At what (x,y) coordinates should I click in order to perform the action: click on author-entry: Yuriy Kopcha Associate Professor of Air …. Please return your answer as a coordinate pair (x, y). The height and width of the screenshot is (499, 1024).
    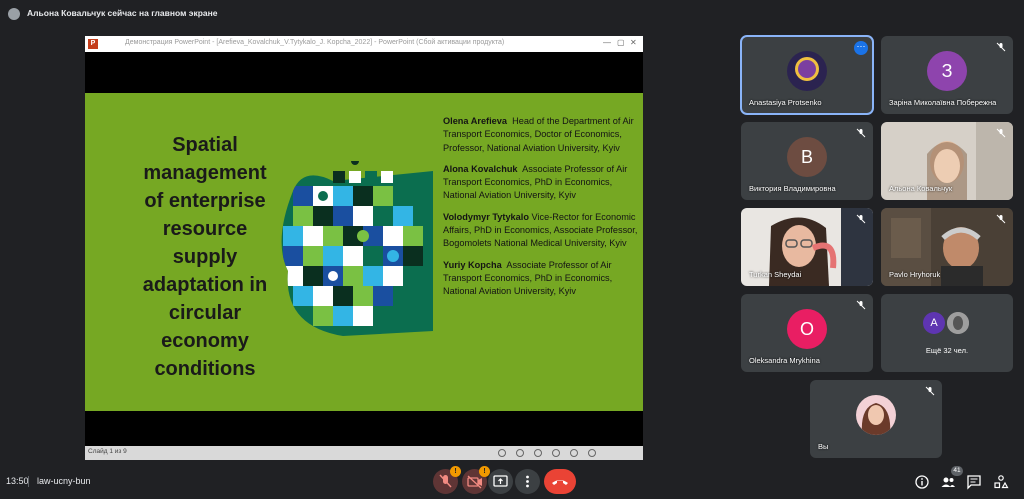
    Looking at the image, I should click on (541, 279).